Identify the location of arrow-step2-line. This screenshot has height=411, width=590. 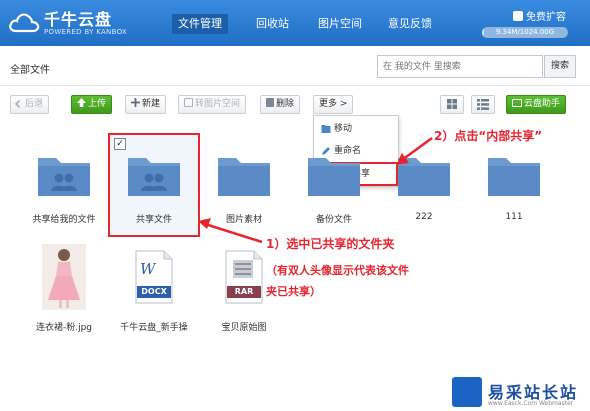
(417, 149).